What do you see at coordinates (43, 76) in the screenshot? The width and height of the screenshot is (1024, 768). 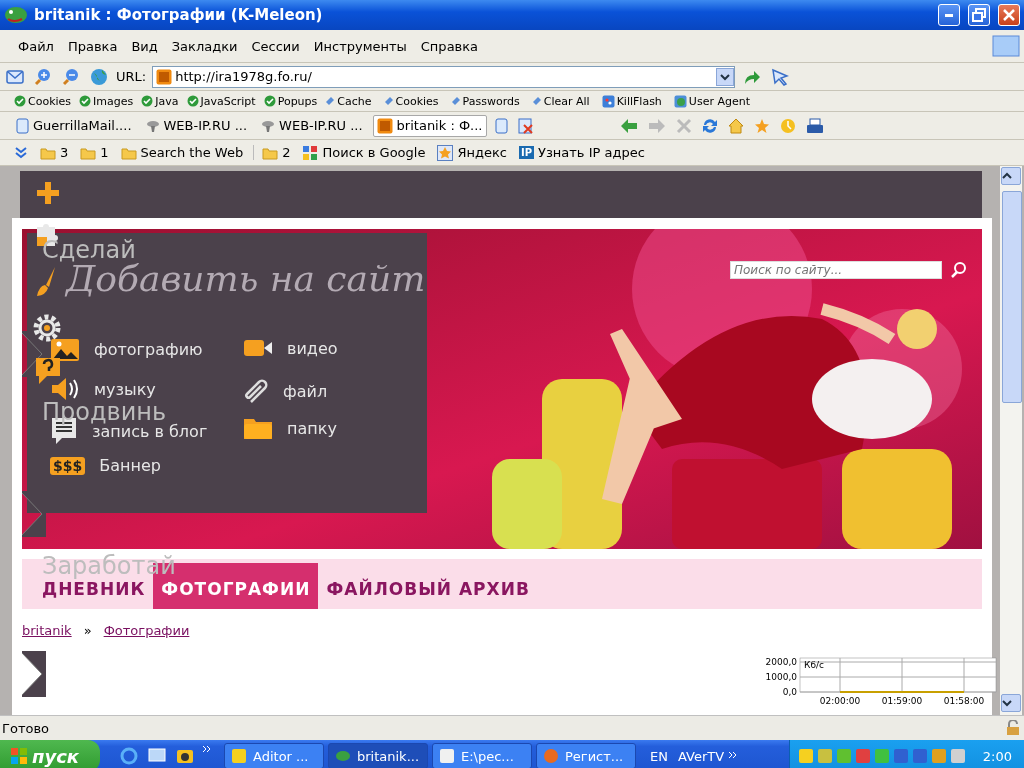 I see `zoom-in-icon` at bounding box center [43, 76].